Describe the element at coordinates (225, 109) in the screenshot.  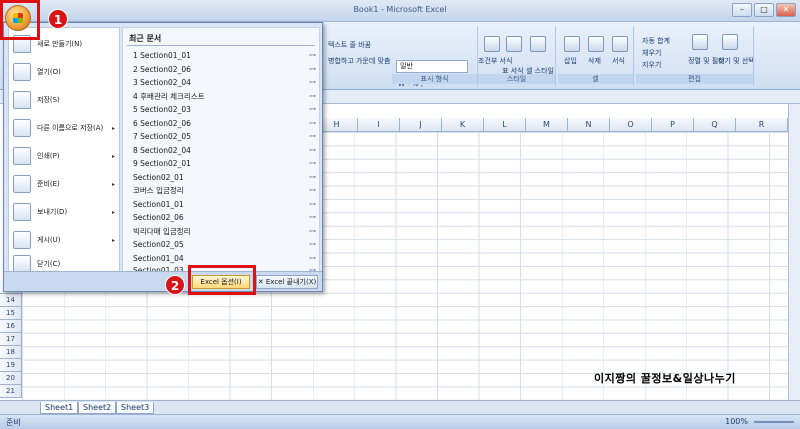
I see `recent-document-item: 5 Section02_03 ⊶` at that location.